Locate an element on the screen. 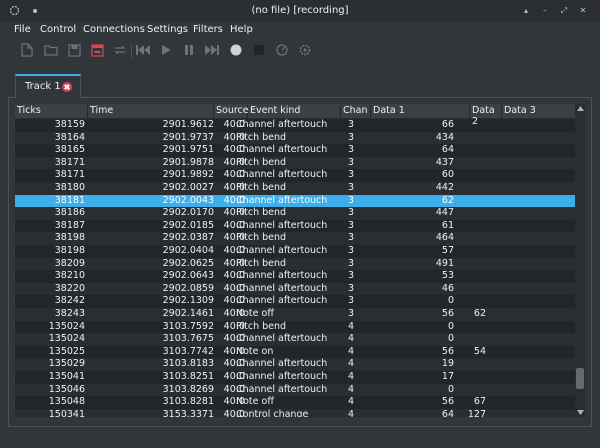  new-file-icon is located at coordinates (27, 50).